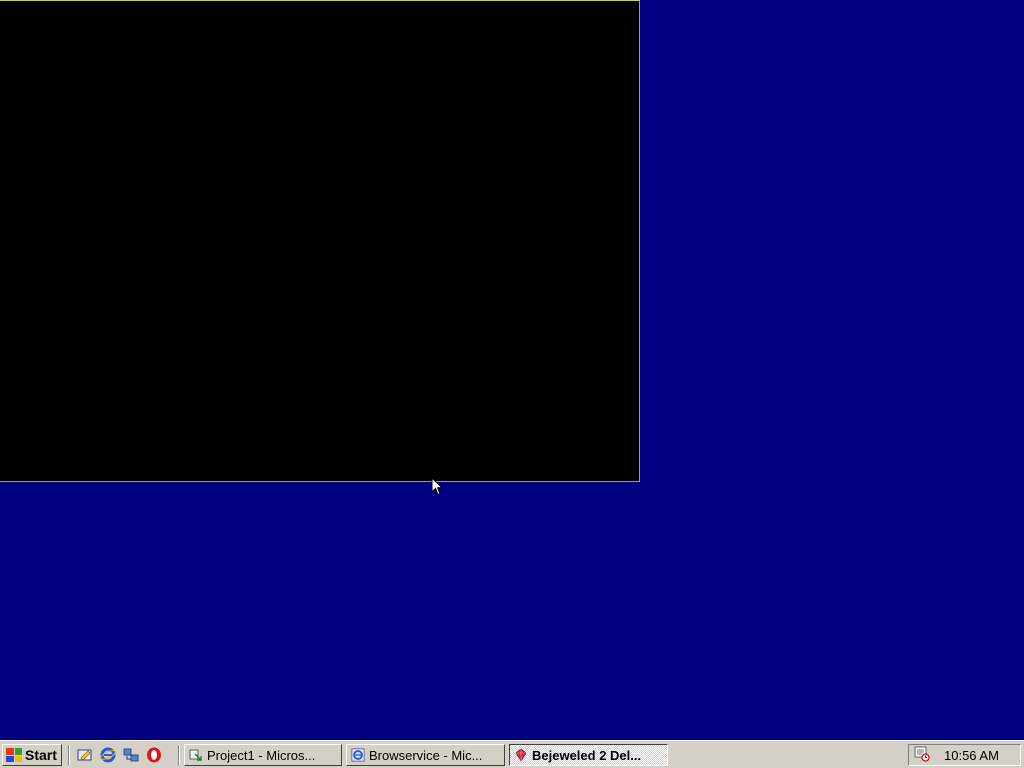 This screenshot has width=1024, height=768. What do you see at coordinates (153, 754) in the screenshot?
I see `opera-icon` at bounding box center [153, 754].